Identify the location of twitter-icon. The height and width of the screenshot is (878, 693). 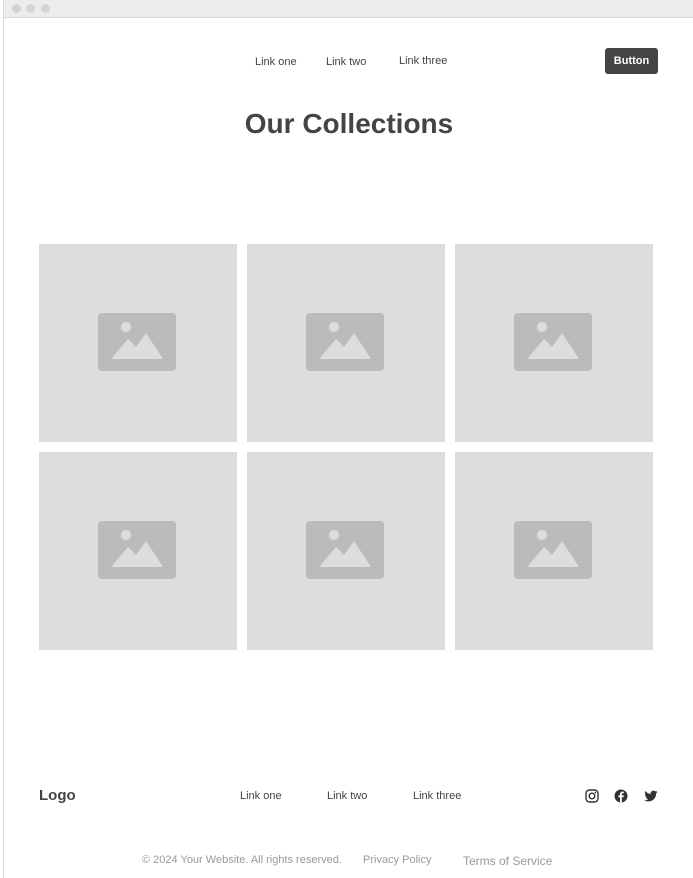
(651, 796).